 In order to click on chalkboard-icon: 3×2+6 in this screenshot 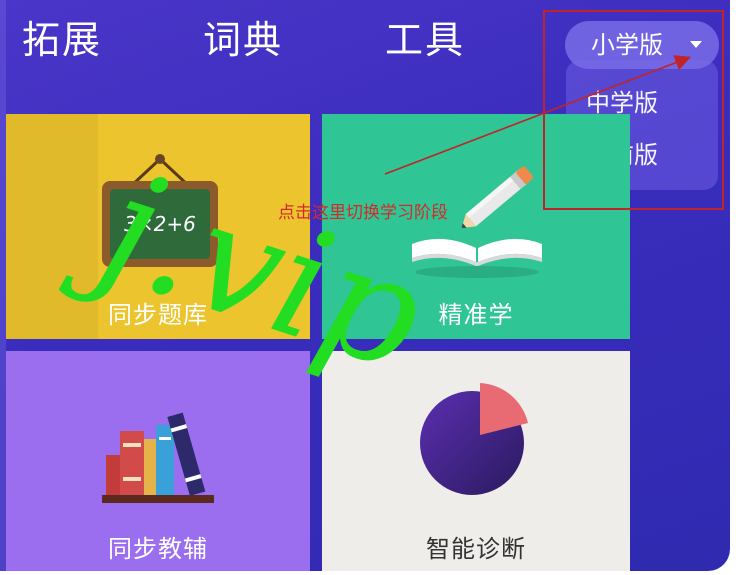, I will do `click(160, 210)`.